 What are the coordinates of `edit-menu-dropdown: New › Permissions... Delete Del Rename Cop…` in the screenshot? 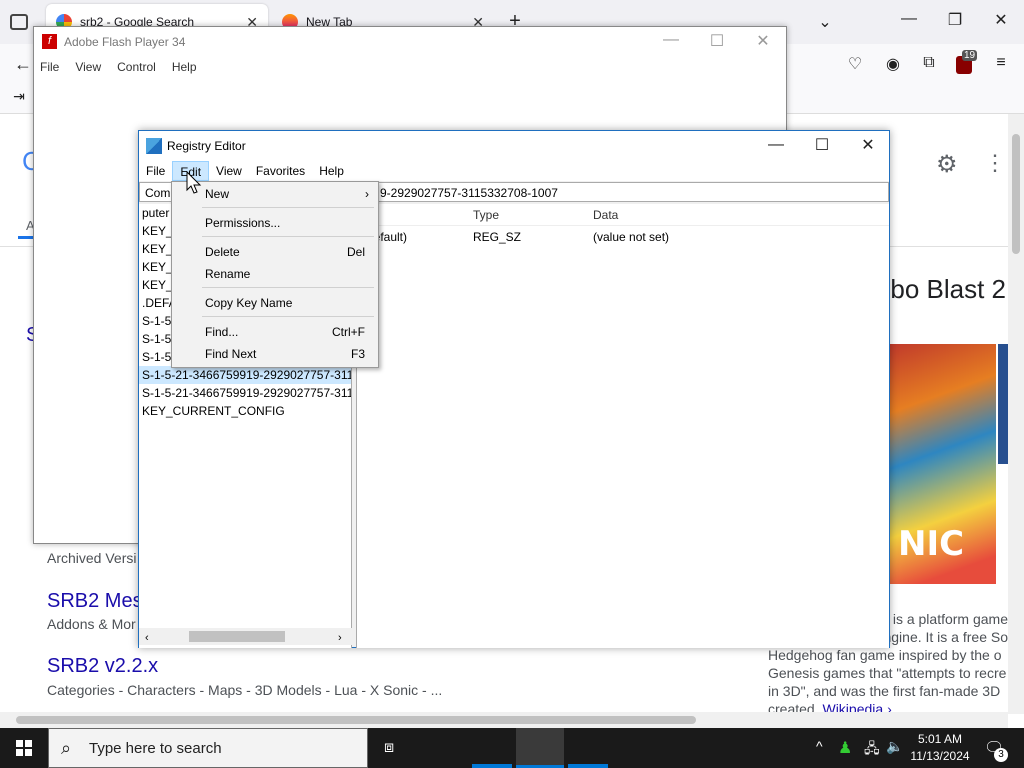 It's located at (275, 274).